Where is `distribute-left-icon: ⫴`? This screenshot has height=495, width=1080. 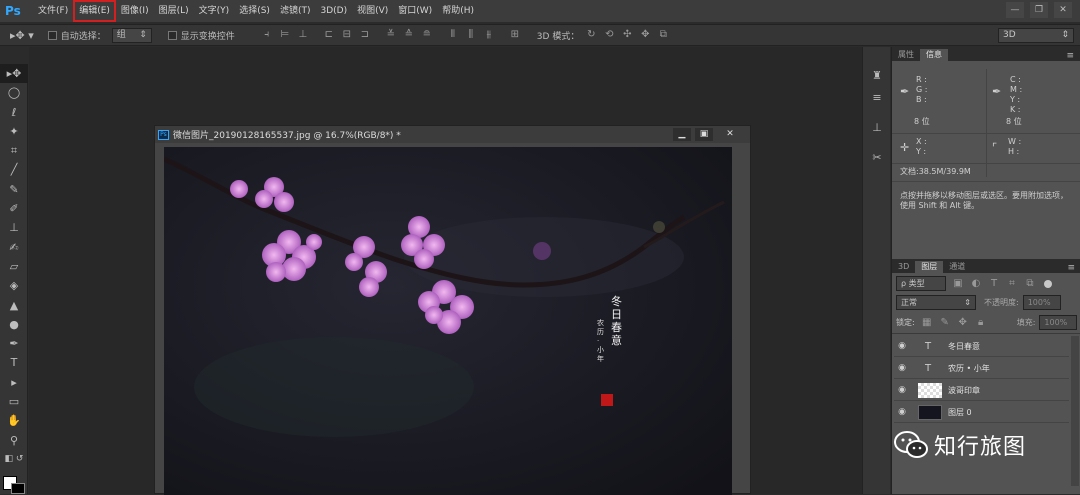 distribute-left-icon: ⫴ is located at coordinates (453, 35).